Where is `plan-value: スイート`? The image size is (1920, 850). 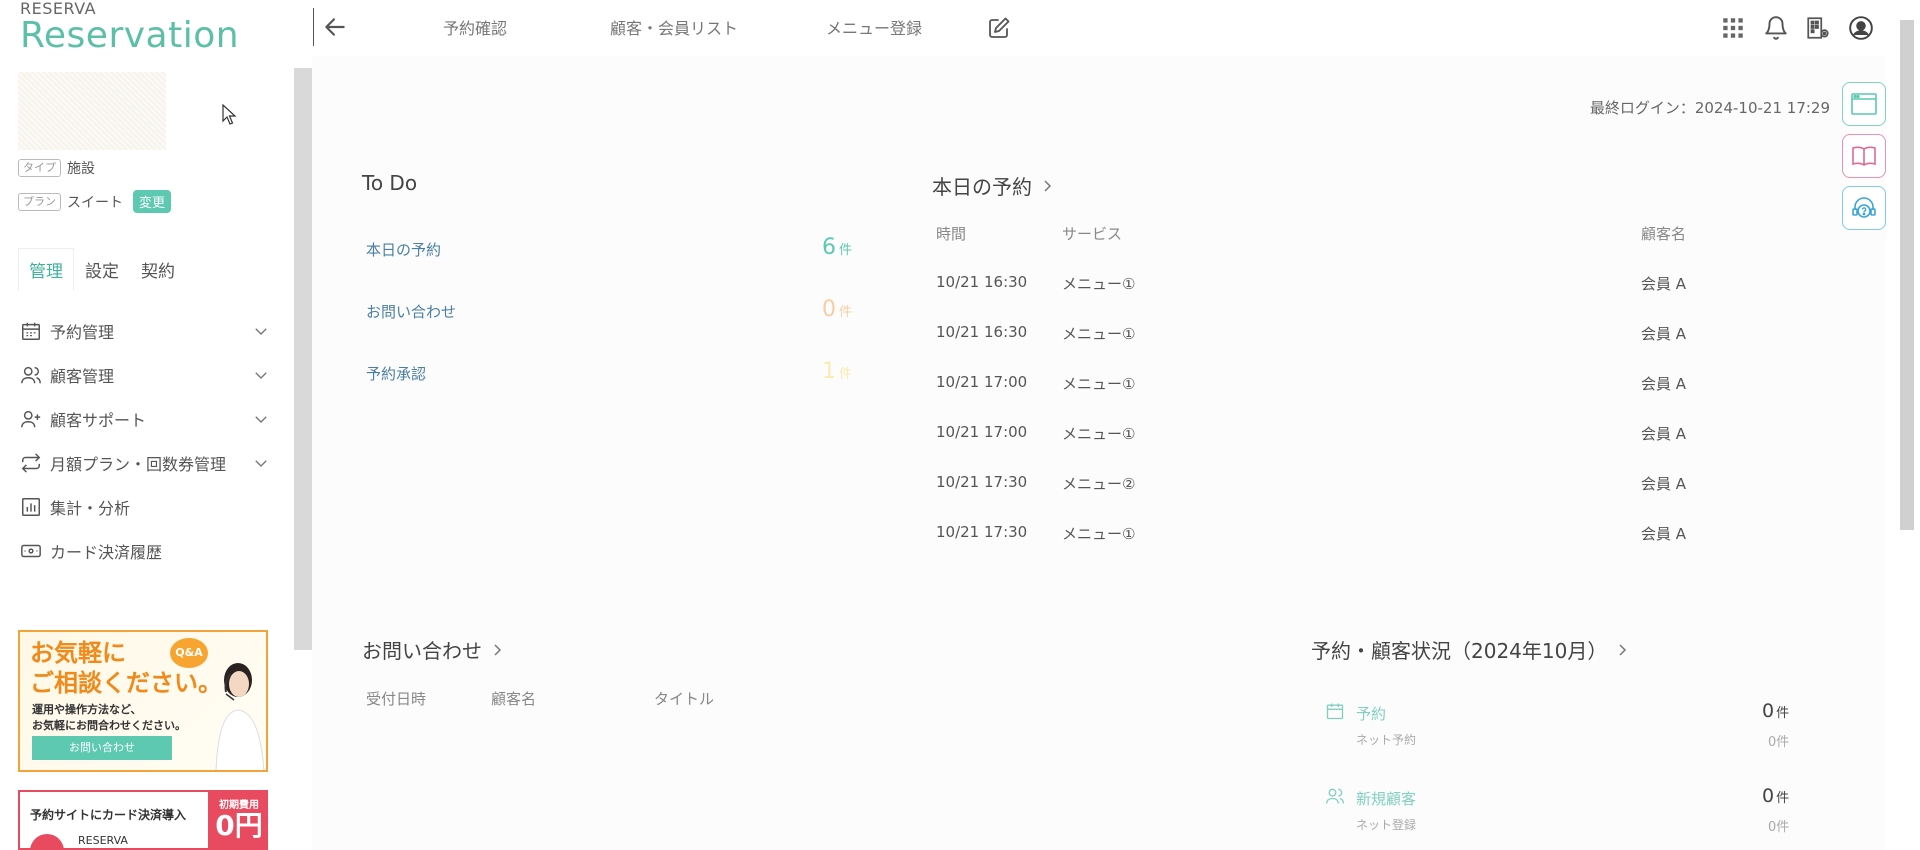 plan-value: スイート is located at coordinates (95, 202).